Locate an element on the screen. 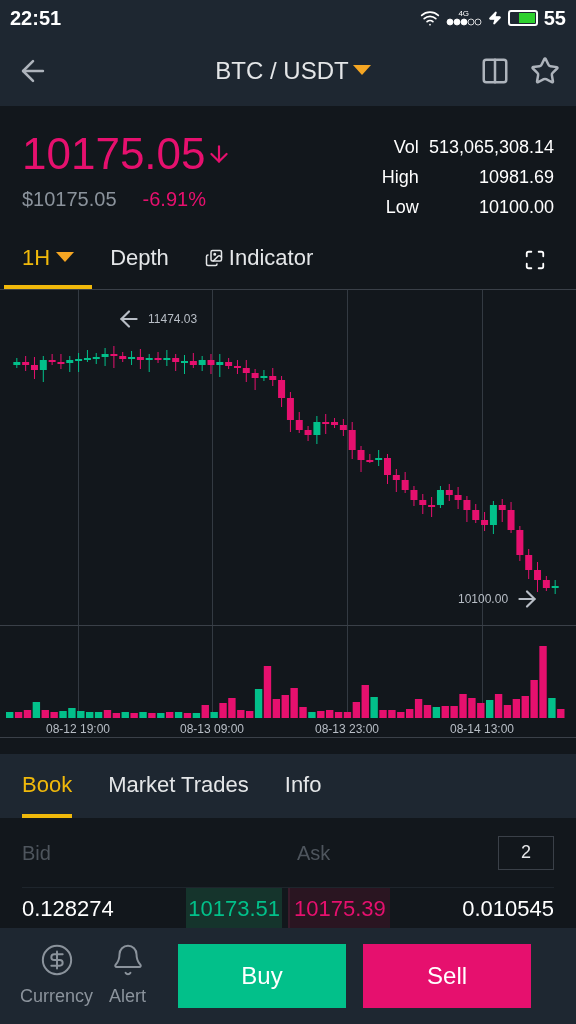 This screenshot has height=1024, width=576. time-label: 08-13 09:00 is located at coordinates (212, 729).